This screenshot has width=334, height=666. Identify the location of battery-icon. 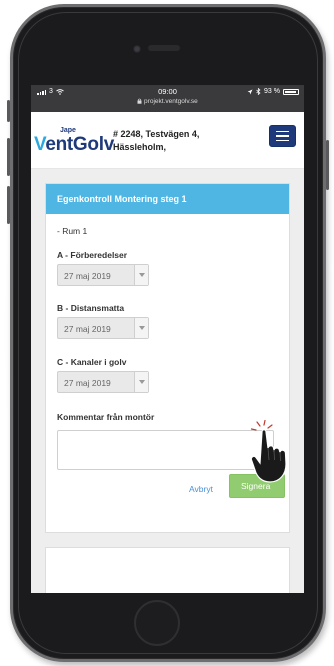
(291, 91).